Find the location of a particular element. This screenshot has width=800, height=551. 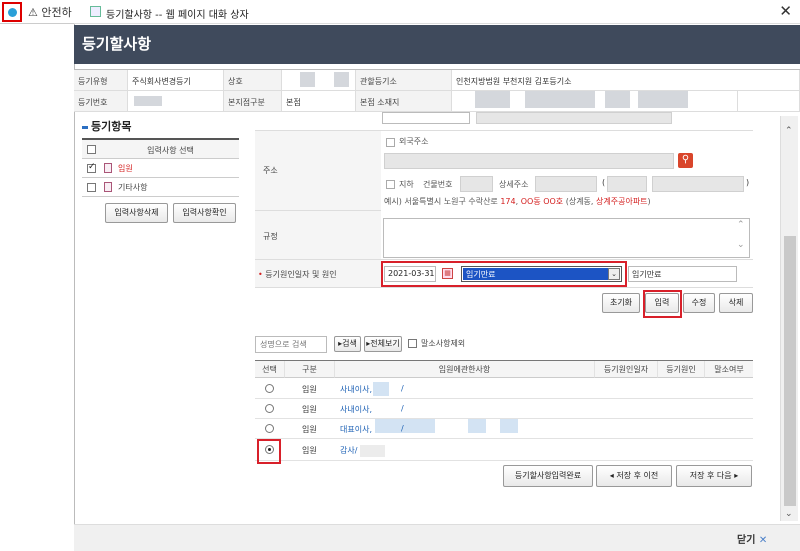

court-label: 관할등기소 is located at coordinates (404, 80).